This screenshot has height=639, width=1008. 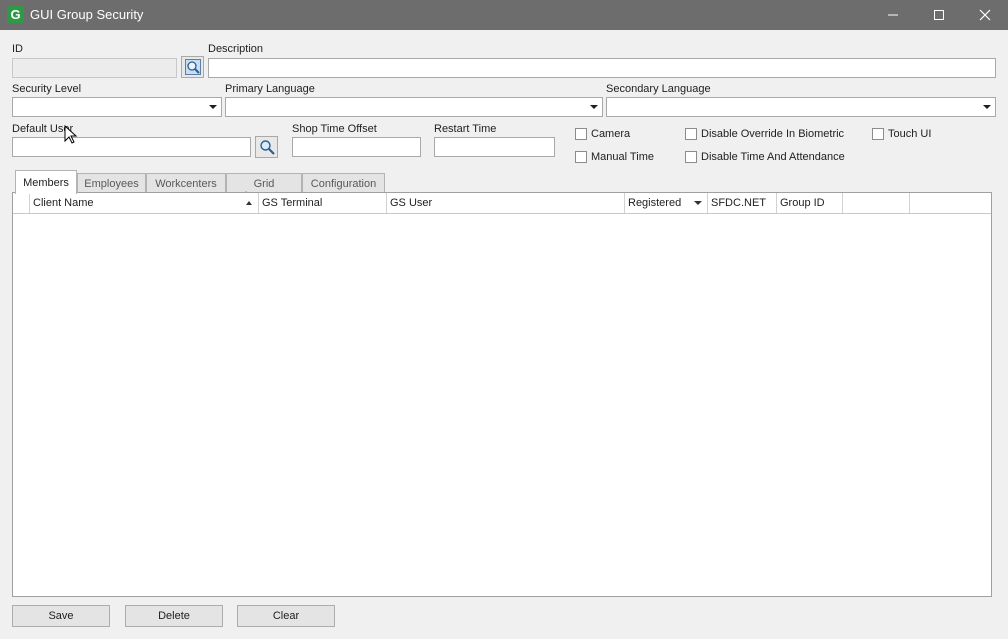 I want to click on sort-ascending-icon, so click(x=249, y=203).